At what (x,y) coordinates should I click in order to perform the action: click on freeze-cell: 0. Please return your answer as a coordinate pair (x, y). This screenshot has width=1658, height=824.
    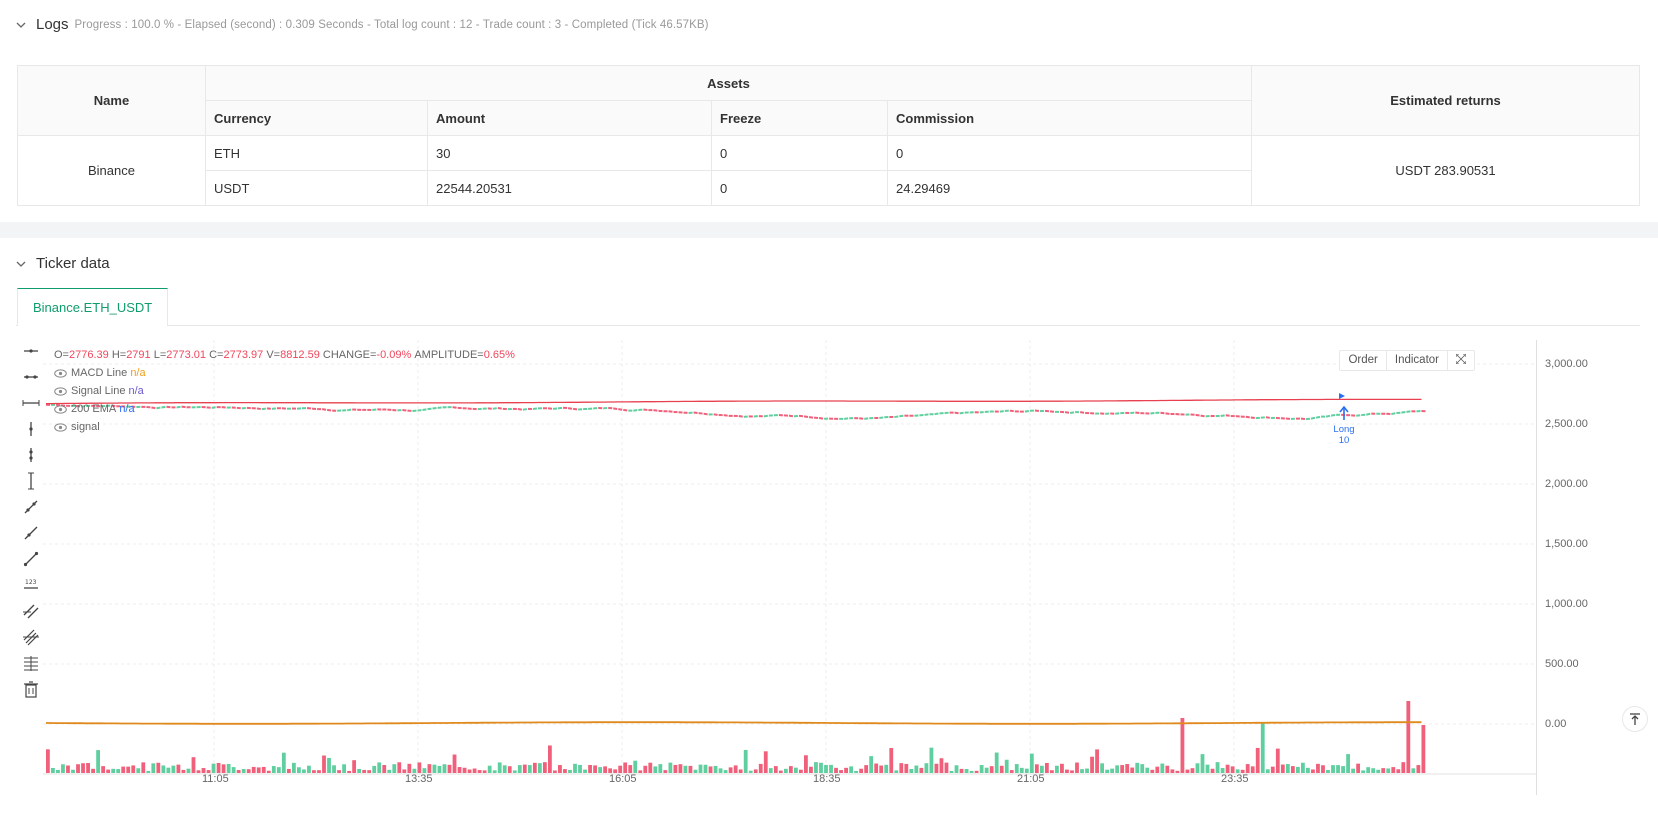
    Looking at the image, I should click on (799, 188).